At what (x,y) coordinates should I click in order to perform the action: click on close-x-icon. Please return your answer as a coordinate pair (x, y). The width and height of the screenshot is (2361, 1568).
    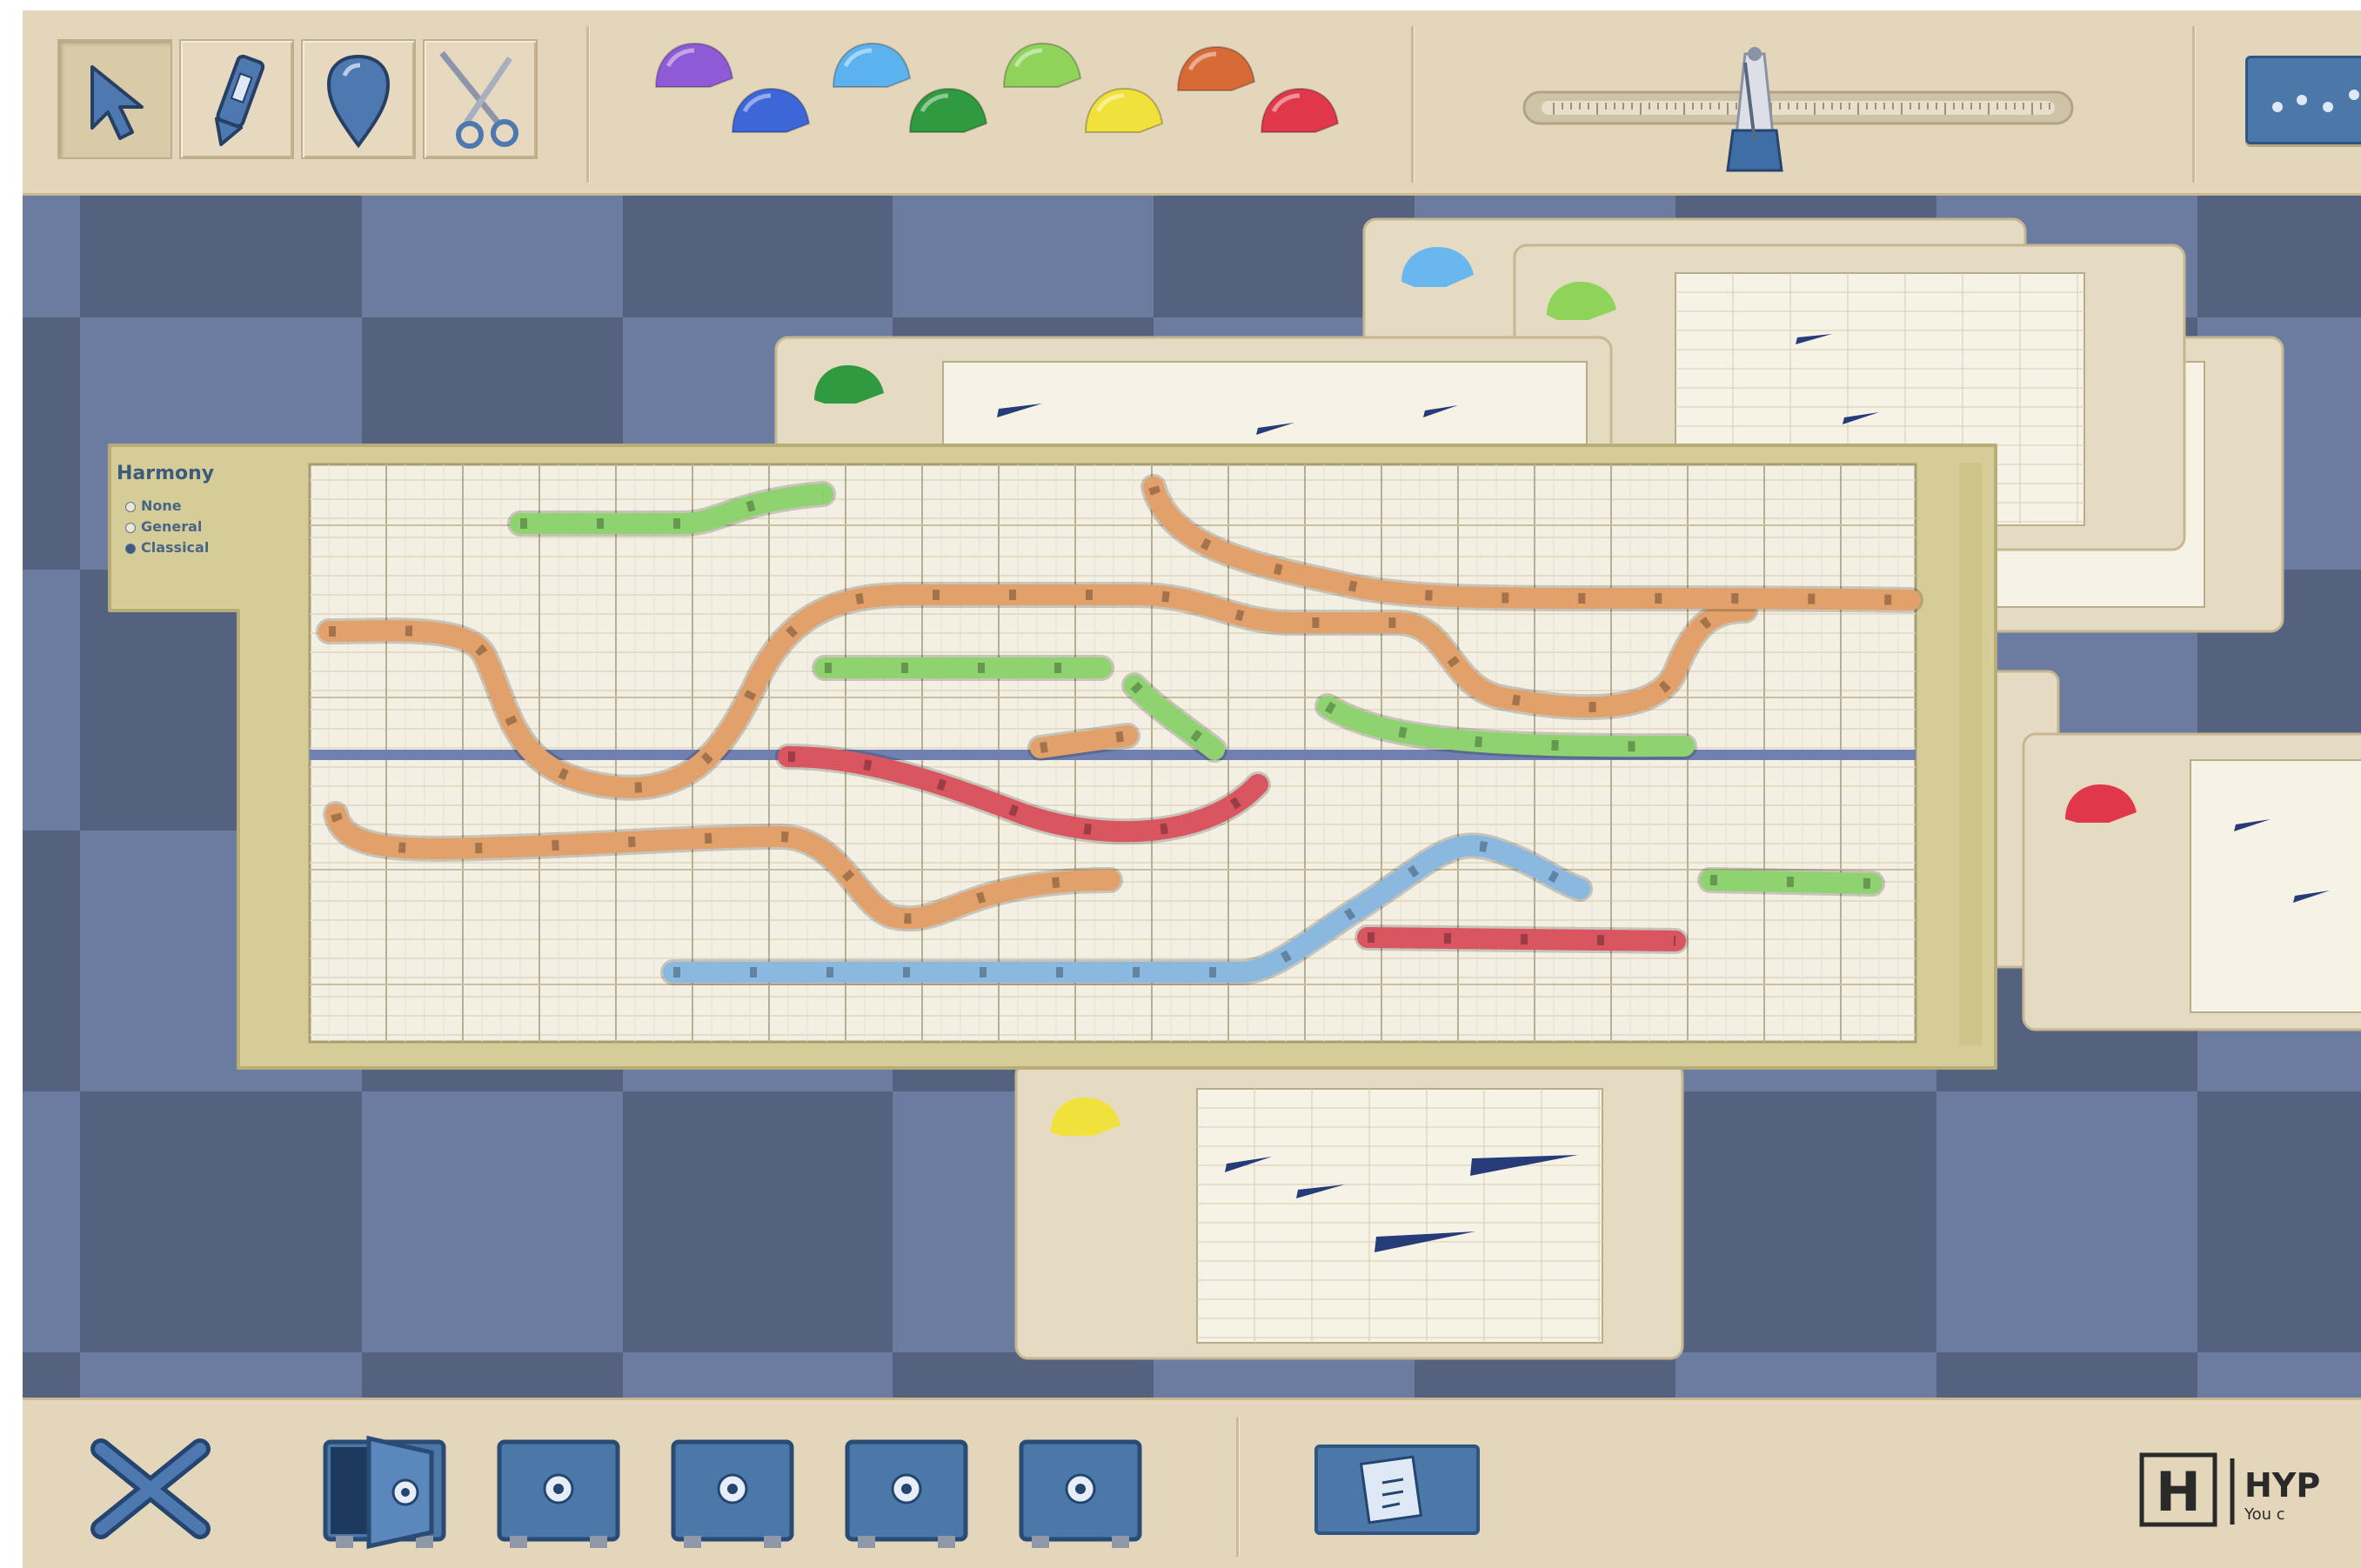
    Looking at the image, I should click on (150, 1488).